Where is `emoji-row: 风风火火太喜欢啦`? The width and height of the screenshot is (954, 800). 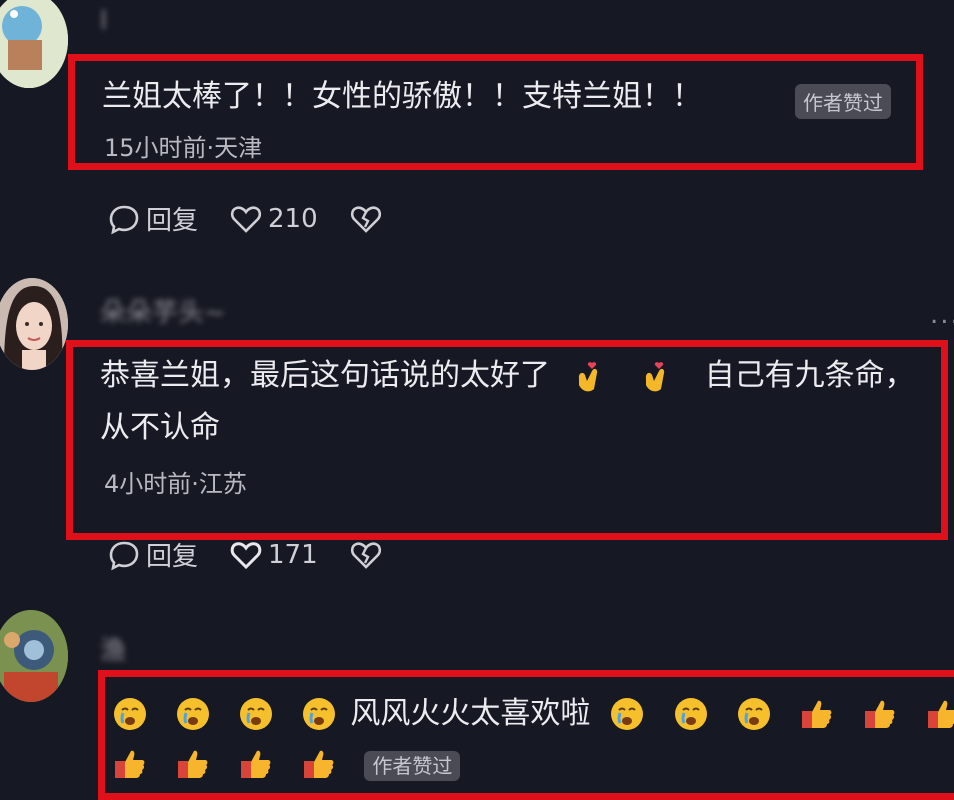
emoji-row: 风风火火太喜欢啦 is located at coordinates (533, 714).